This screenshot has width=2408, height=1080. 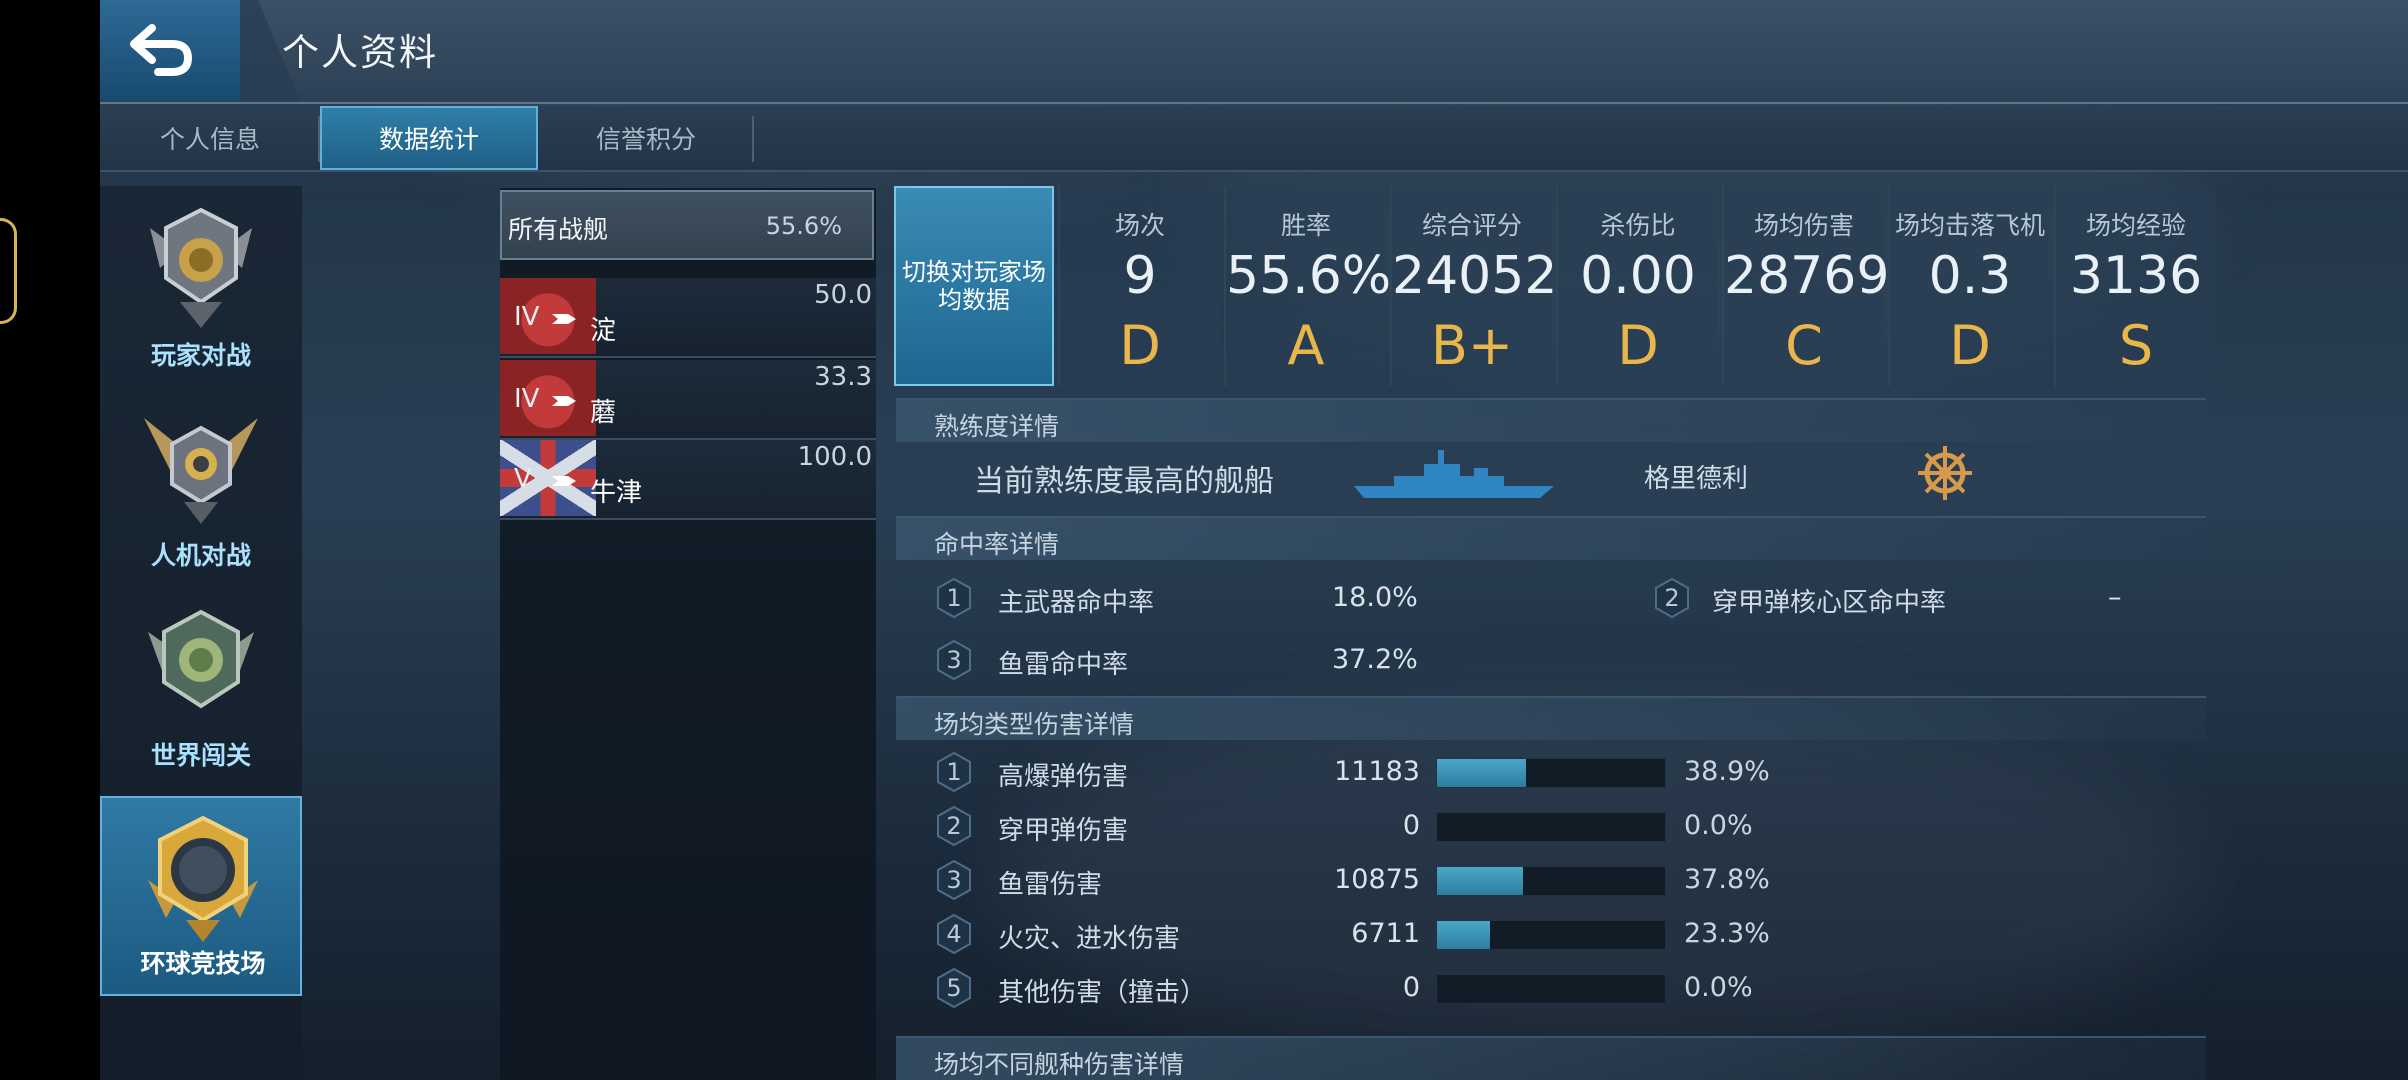 What do you see at coordinates (1551, 420) in the screenshot?
I see `section-proficiency: 熟练度详情` at bounding box center [1551, 420].